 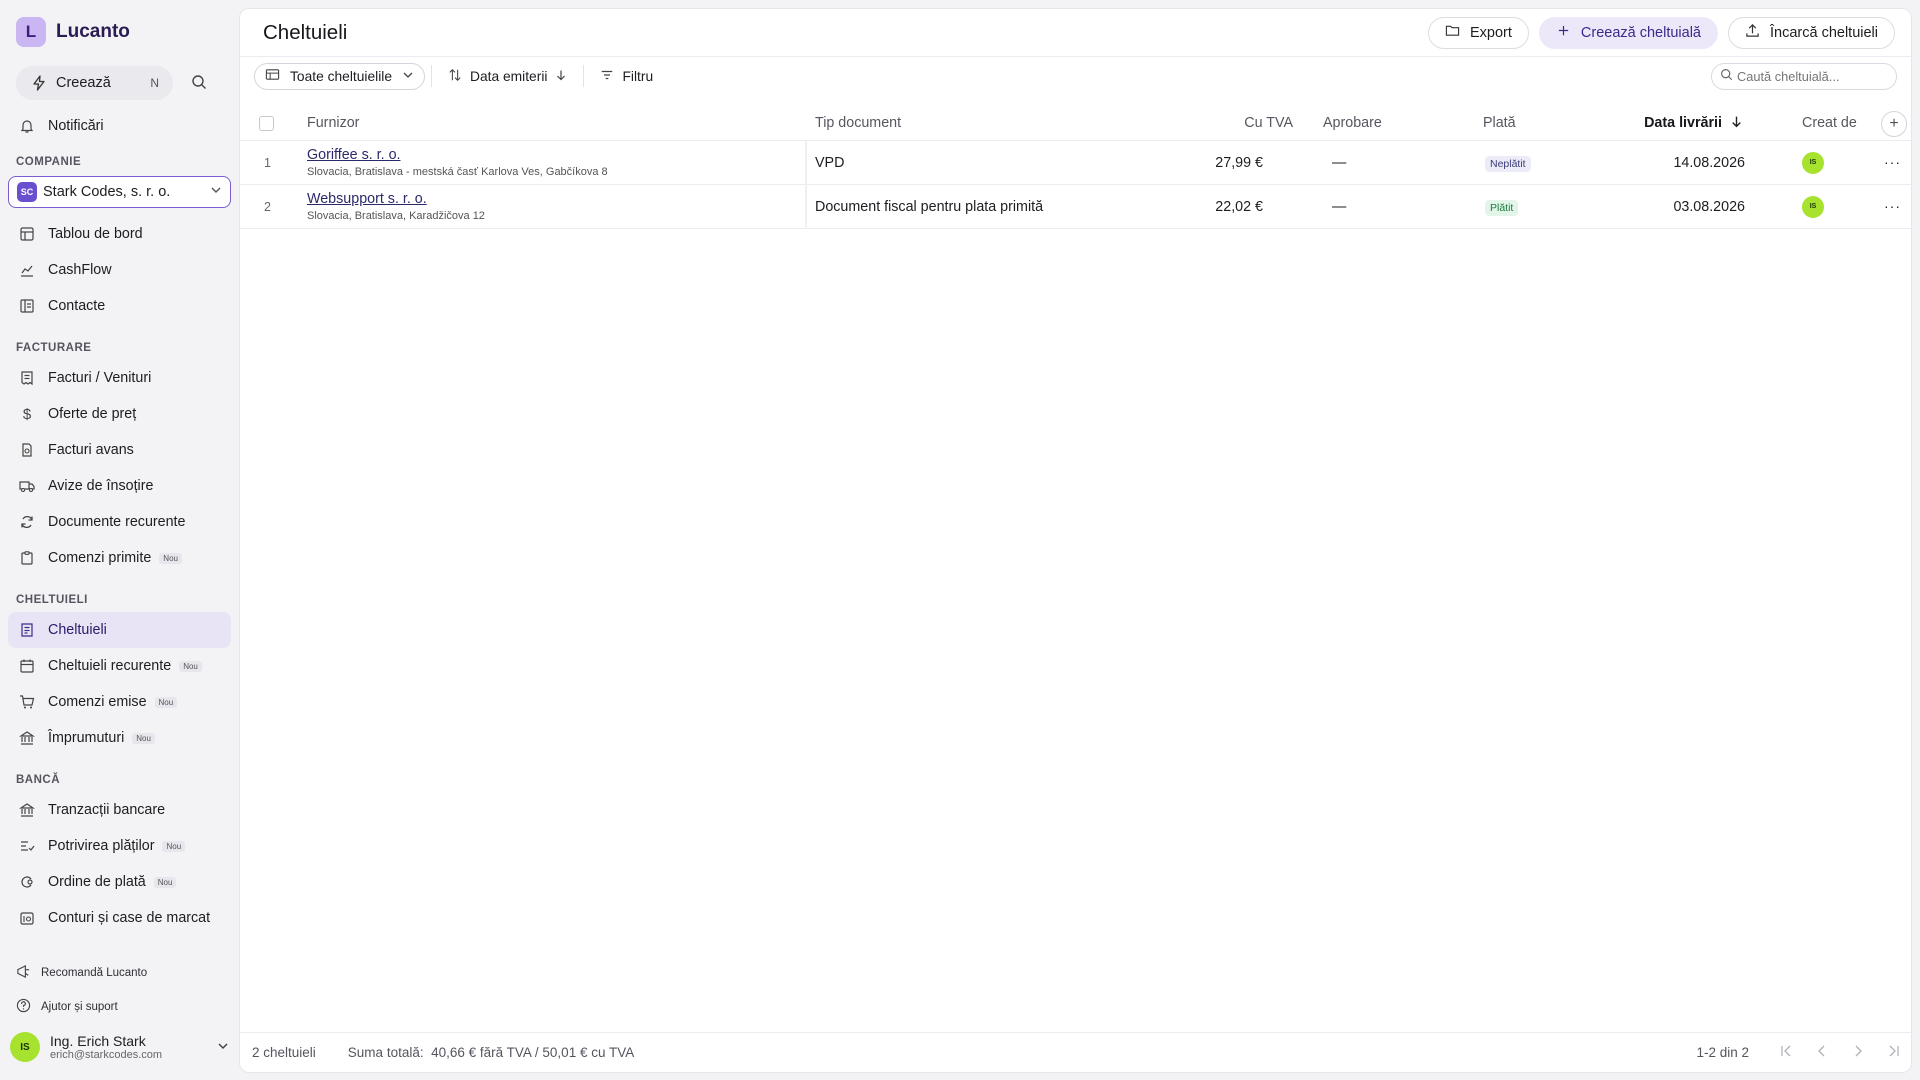 I want to click on first-page-icon, so click(x=1786, y=1052).